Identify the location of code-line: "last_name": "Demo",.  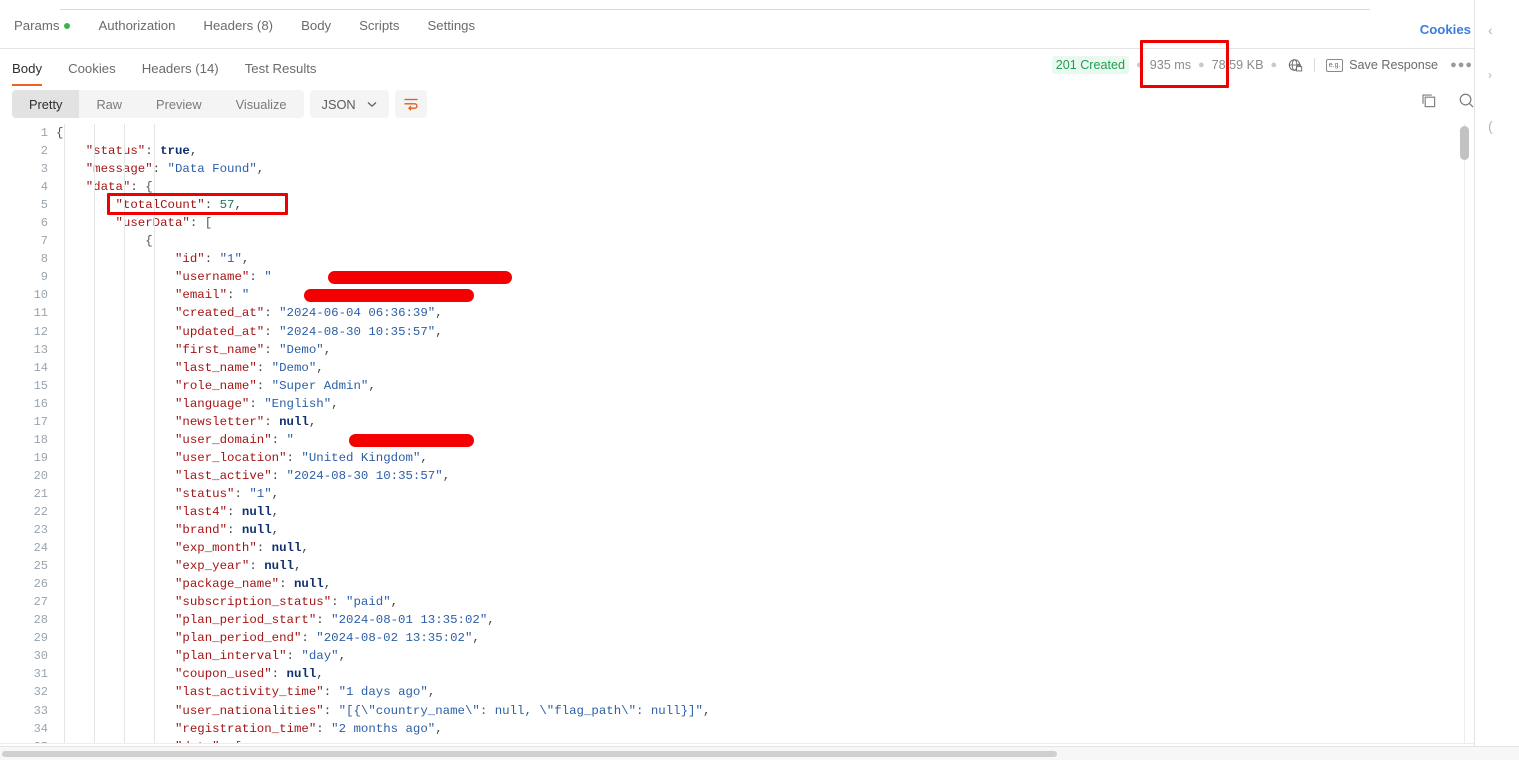
(765, 368).